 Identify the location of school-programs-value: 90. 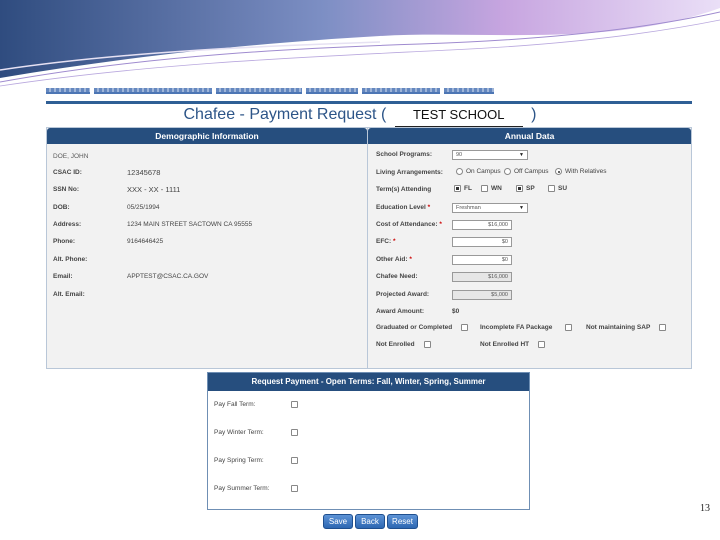
(459, 155).